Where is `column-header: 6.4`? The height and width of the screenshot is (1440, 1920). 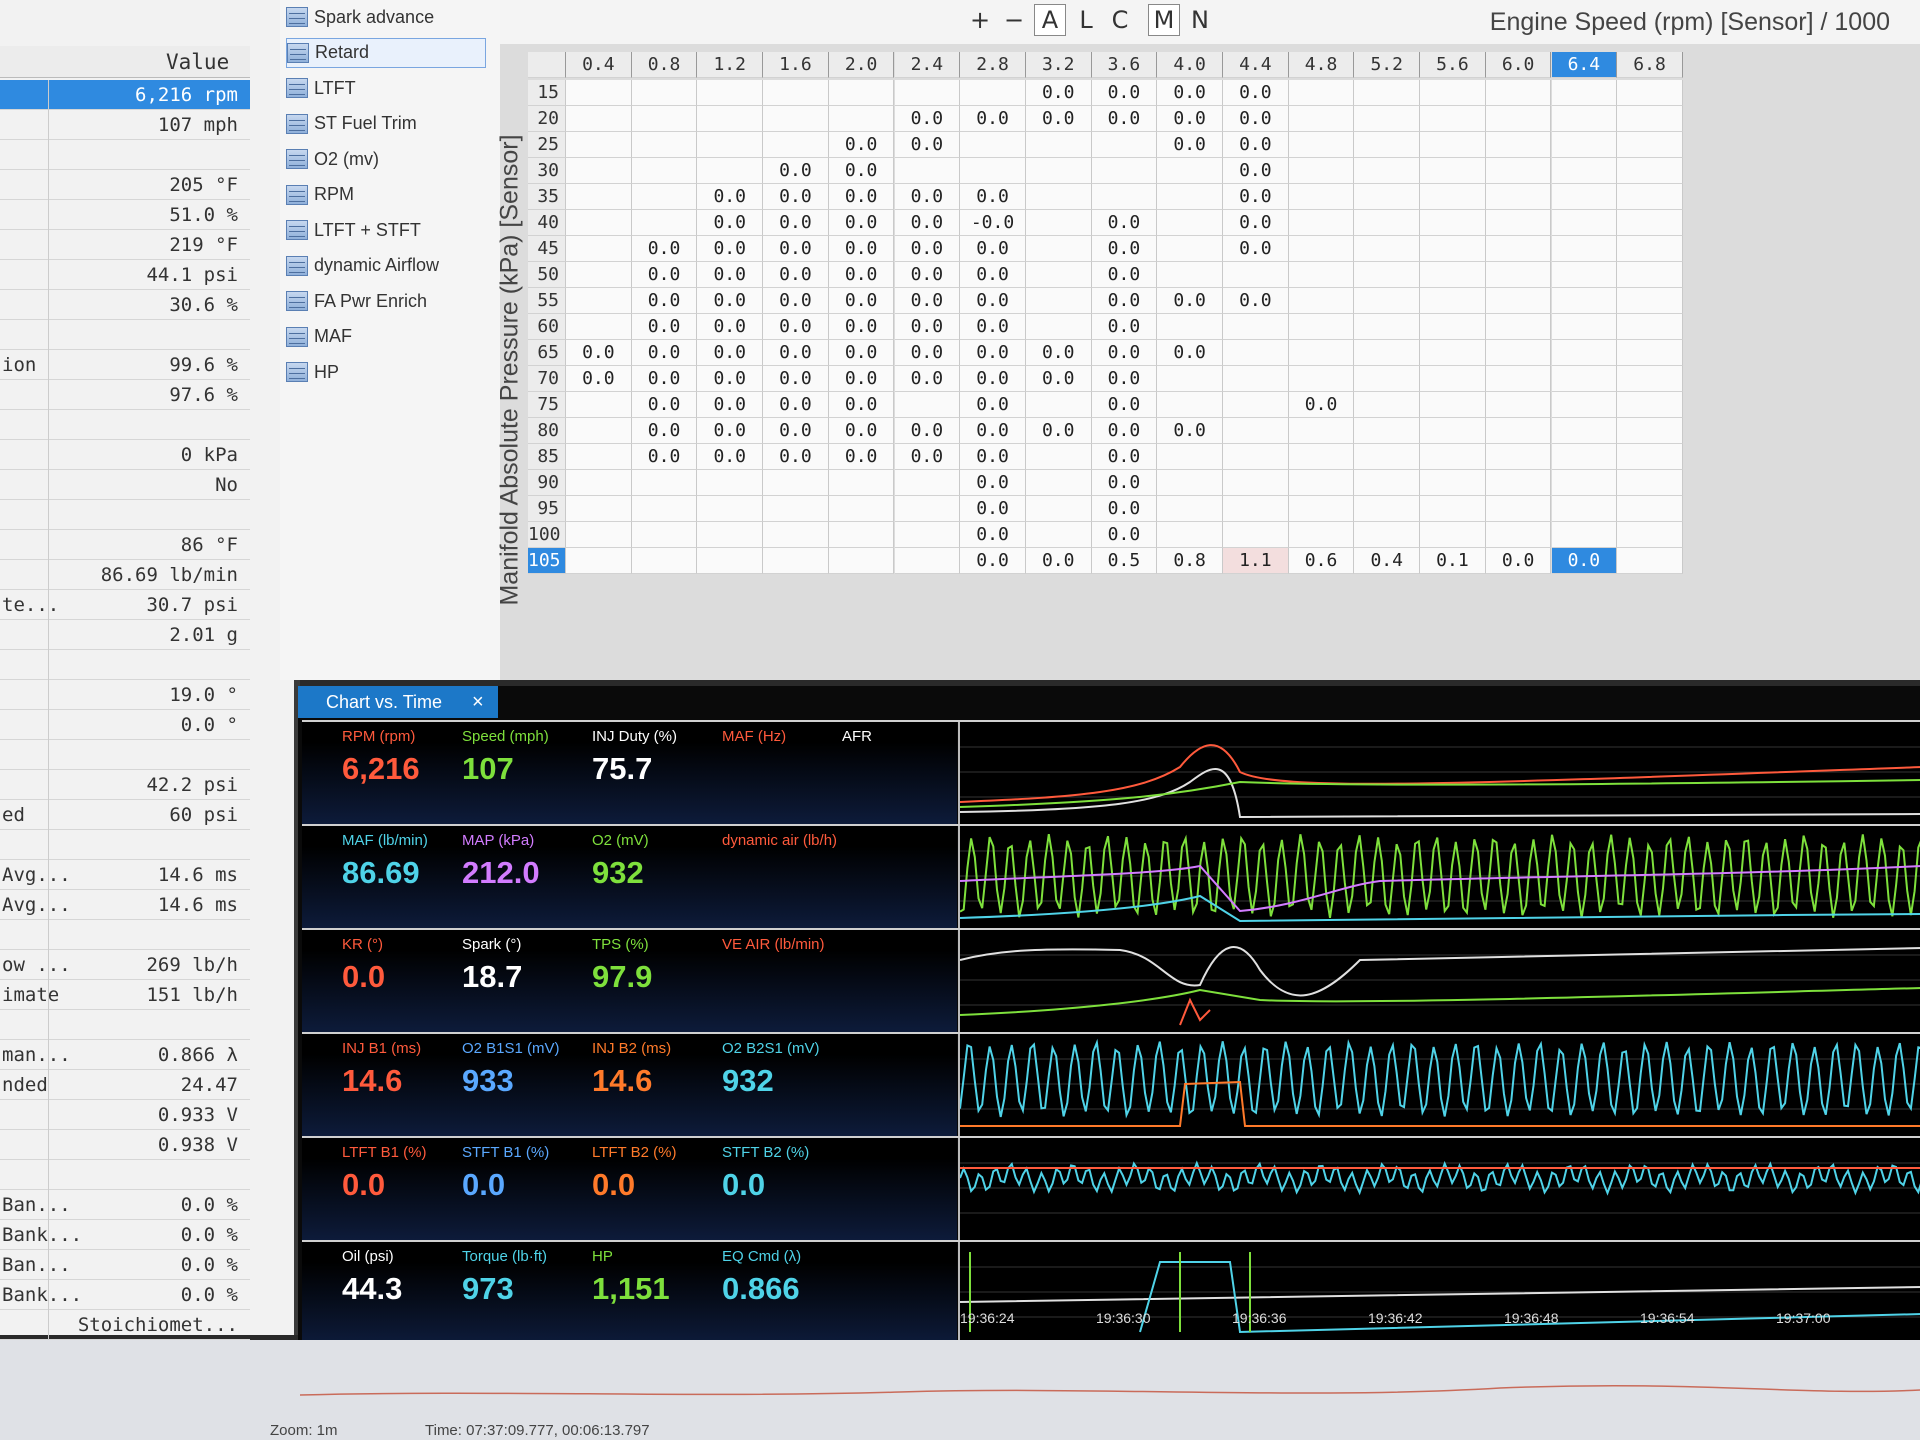
column-header: 6.4 is located at coordinates (1584, 65).